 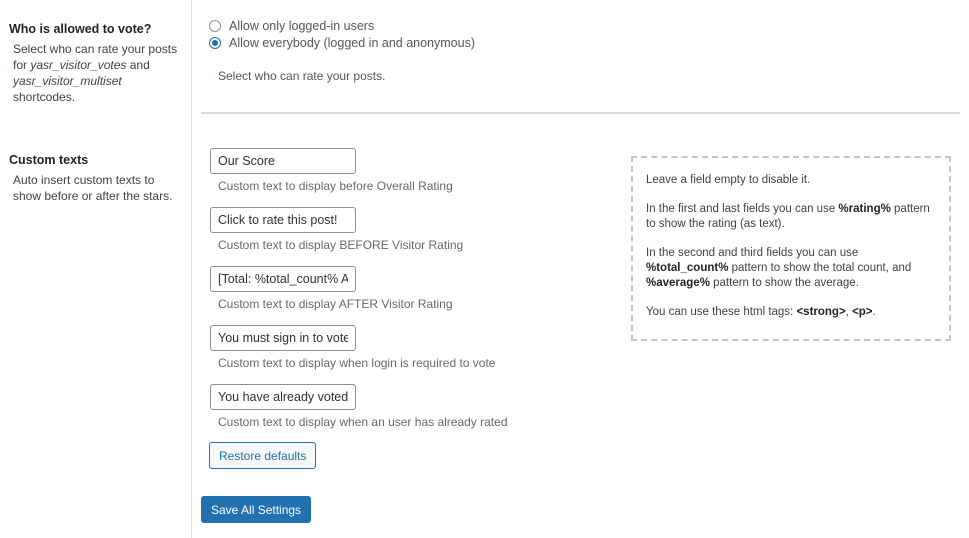 I want to click on text-before-visitor-input, so click(x=283, y=220).